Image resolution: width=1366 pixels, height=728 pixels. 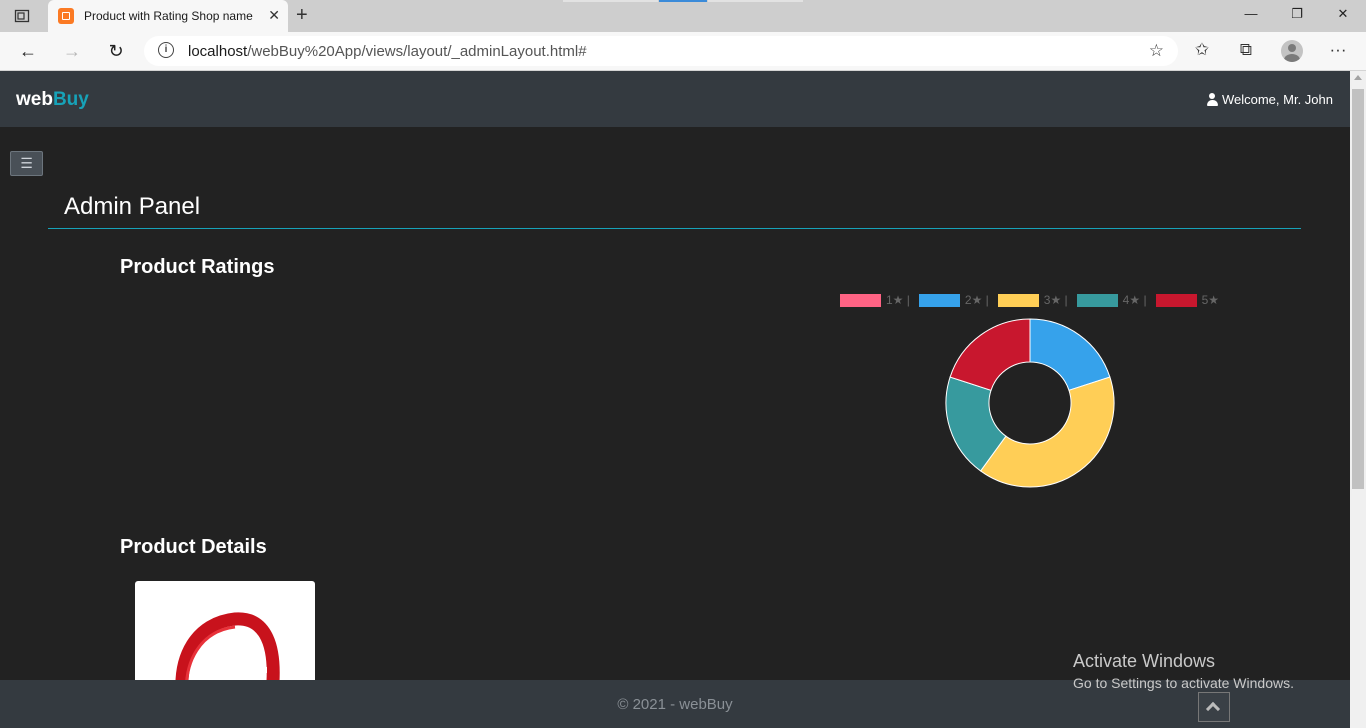 What do you see at coordinates (683, 1) in the screenshot?
I see `tab-strip-segment-active` at bounding box center [683, 1].